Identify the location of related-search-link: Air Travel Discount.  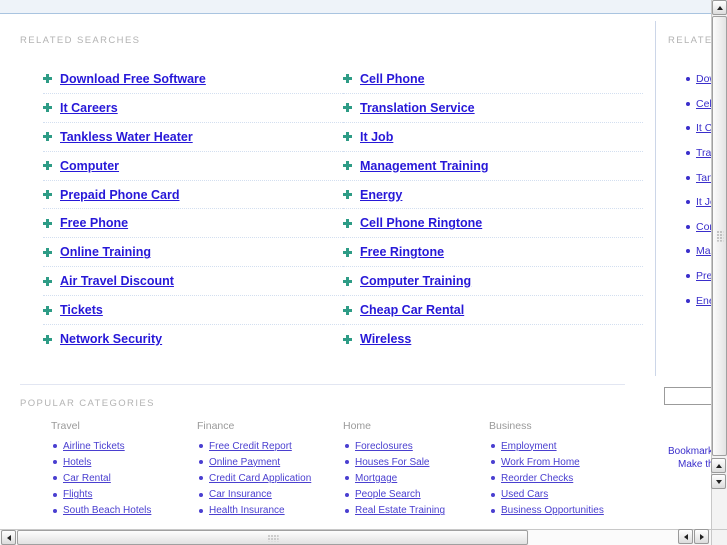
(117, 281).